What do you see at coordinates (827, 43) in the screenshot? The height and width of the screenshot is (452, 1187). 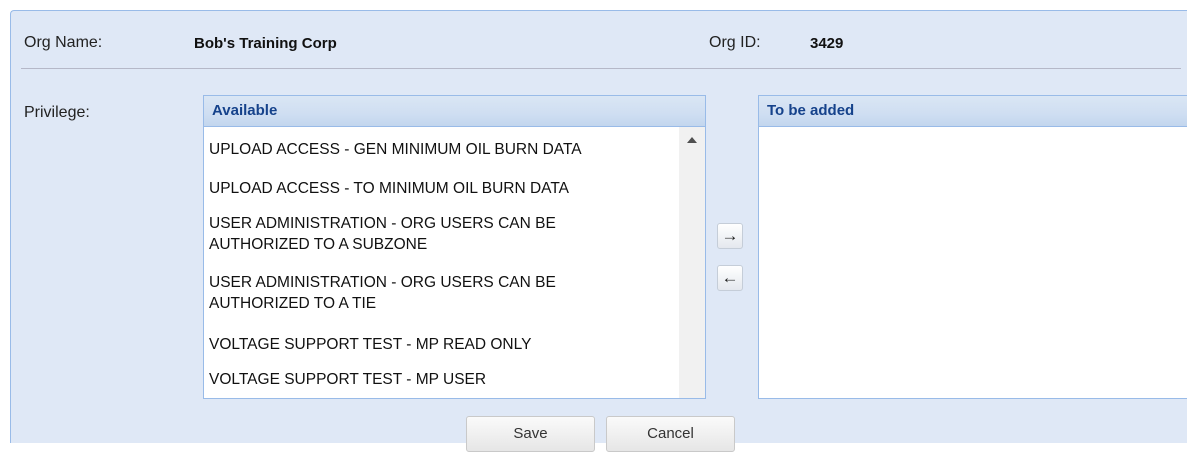 I see `org-id-value: 3429` at bounding box center [827, 43].